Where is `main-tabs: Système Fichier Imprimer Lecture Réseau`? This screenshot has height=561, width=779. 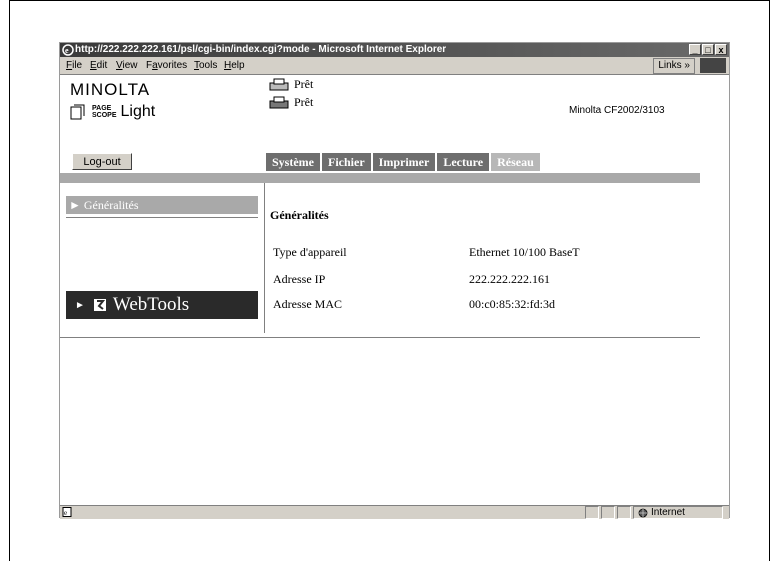
main-tabs: Système Fichier Imprimer Lecture Réseau is located at coordinates (403, 162).